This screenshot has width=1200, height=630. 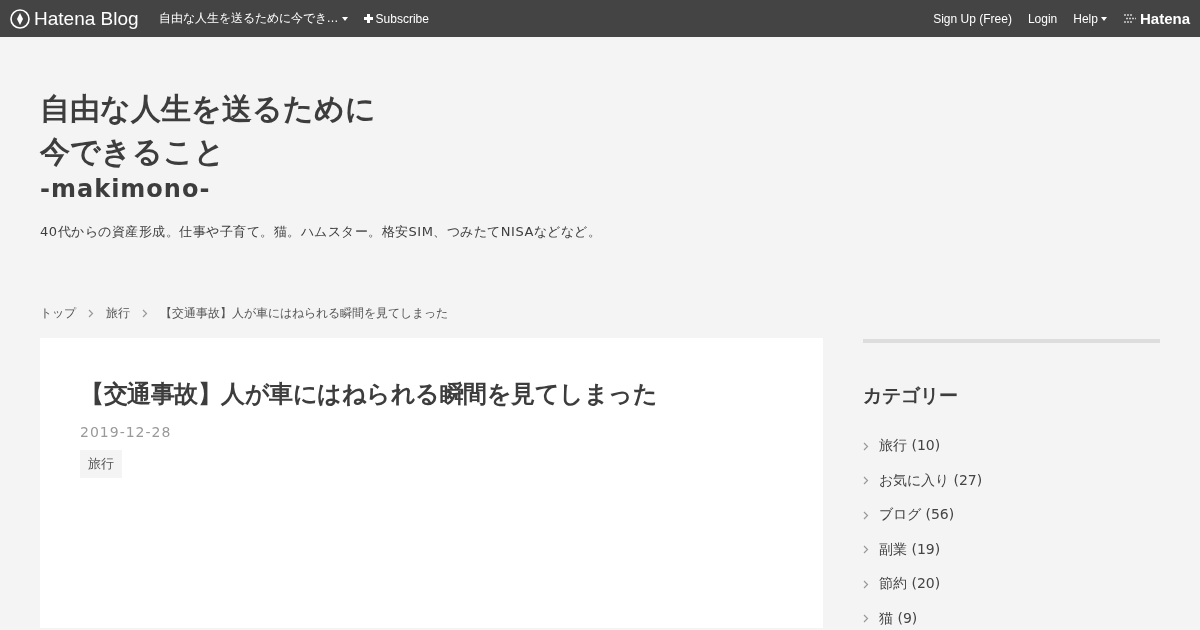 I want to click on pen-nib-icon, so click(x=20, y=18).